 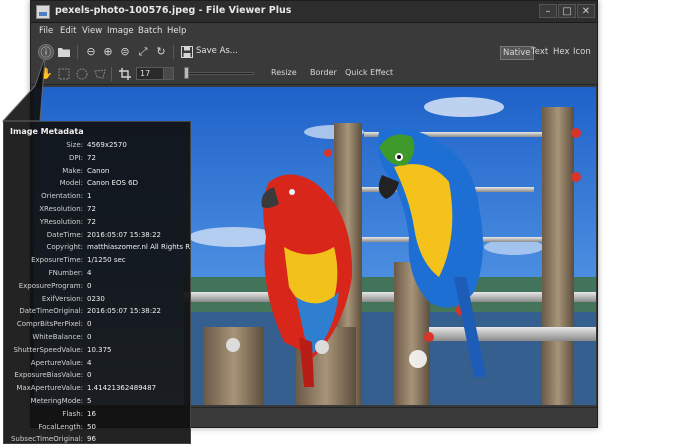 I want to click on app-icon, so click(x=43, y=12).